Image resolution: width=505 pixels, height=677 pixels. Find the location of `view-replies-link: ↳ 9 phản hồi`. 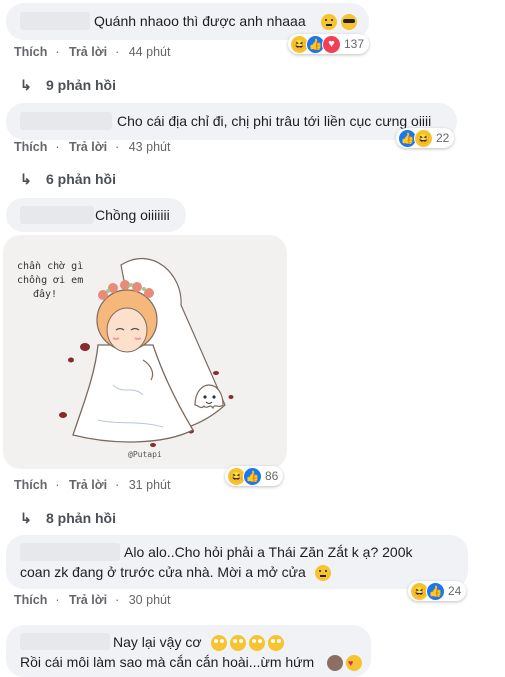

view-replies-link: ↳ 9 phản hồi is located at coordinates (68, 85).